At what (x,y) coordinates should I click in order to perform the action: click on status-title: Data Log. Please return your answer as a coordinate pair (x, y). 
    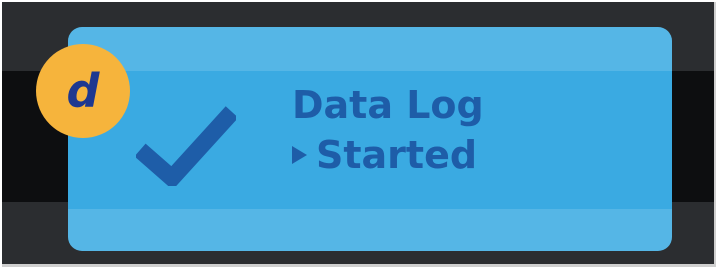
    Looking at the image, I should click on (388, 105).